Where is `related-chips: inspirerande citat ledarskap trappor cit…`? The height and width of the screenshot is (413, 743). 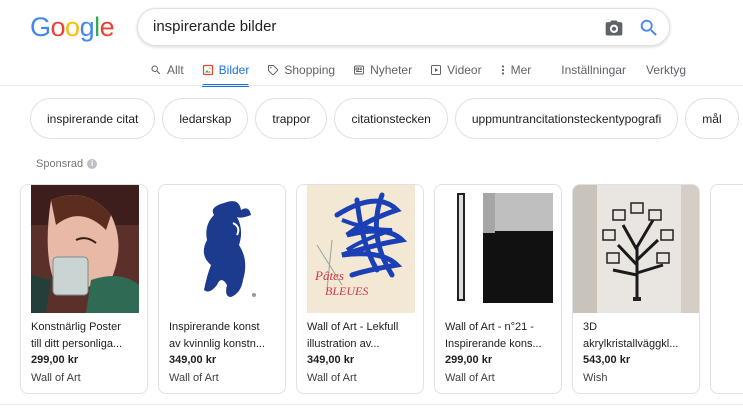
related-chips: inspirerande citat ledarskap trappor cit… is located at coordinates (384, 118).